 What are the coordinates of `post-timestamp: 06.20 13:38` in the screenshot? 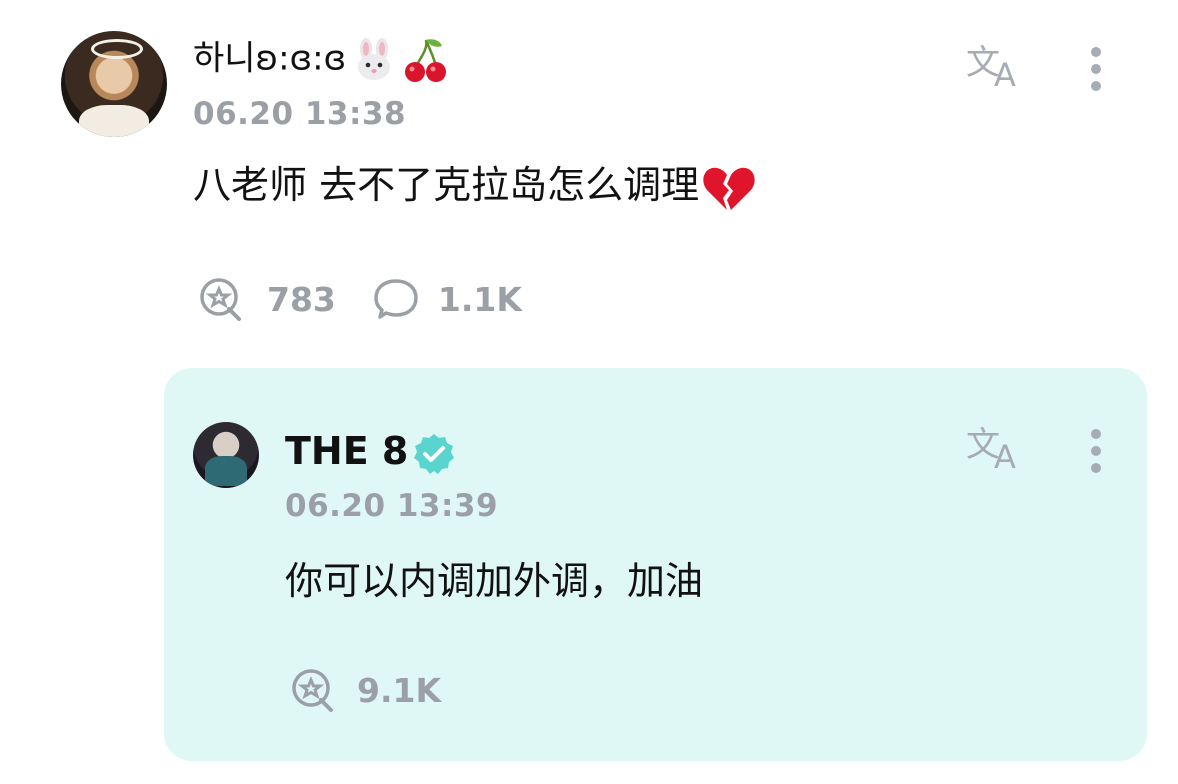 It's located at (300, 114).